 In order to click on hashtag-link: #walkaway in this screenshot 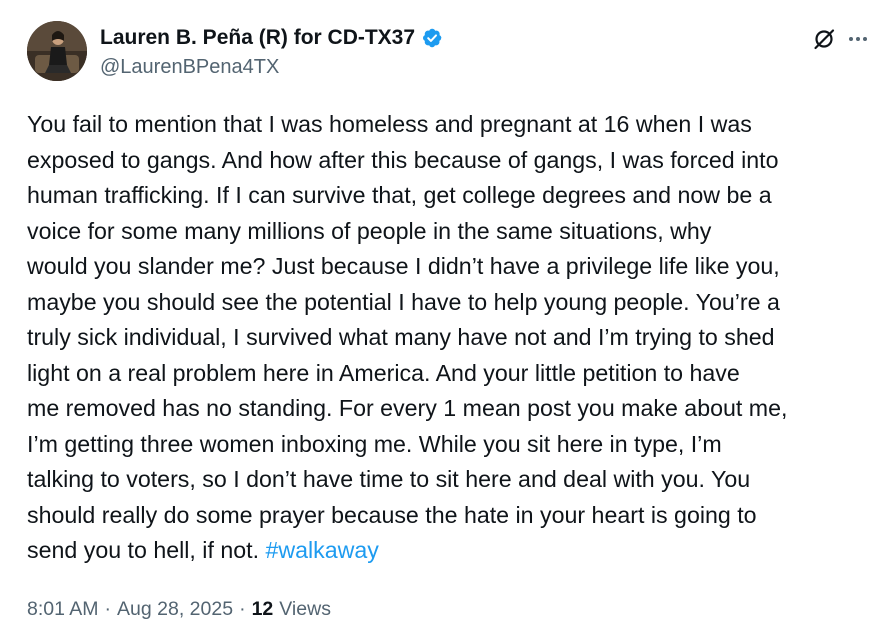, I will do `click(321, 550)`.